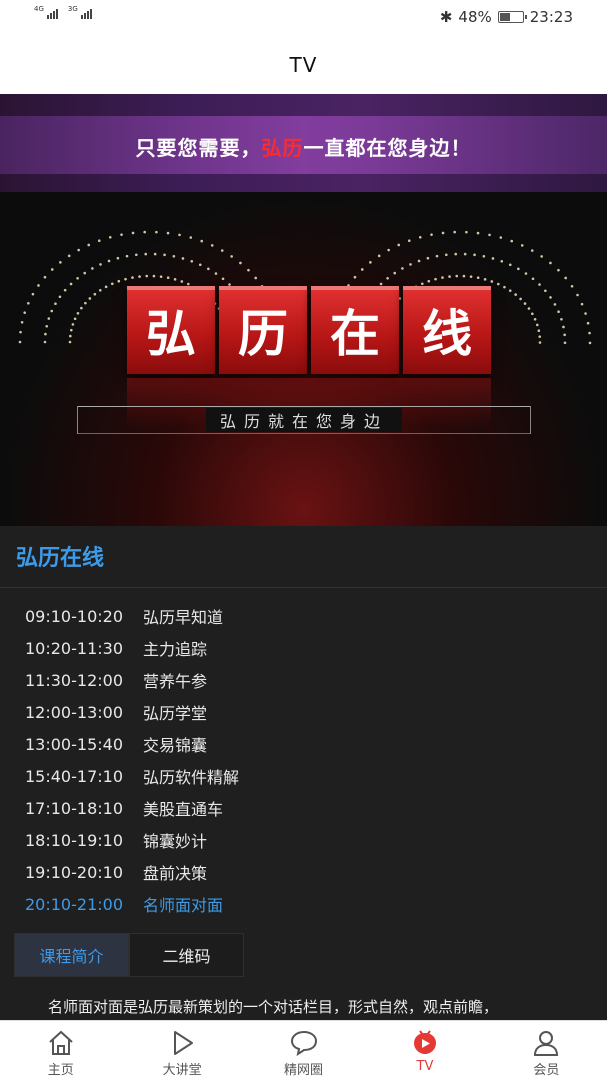 The width and height of the screenshot is (607, 1080). What do you see at coordinates (546, 1070) in the screenshot?
I see `nav-label: 会员` at bounding box center [546, 1070].